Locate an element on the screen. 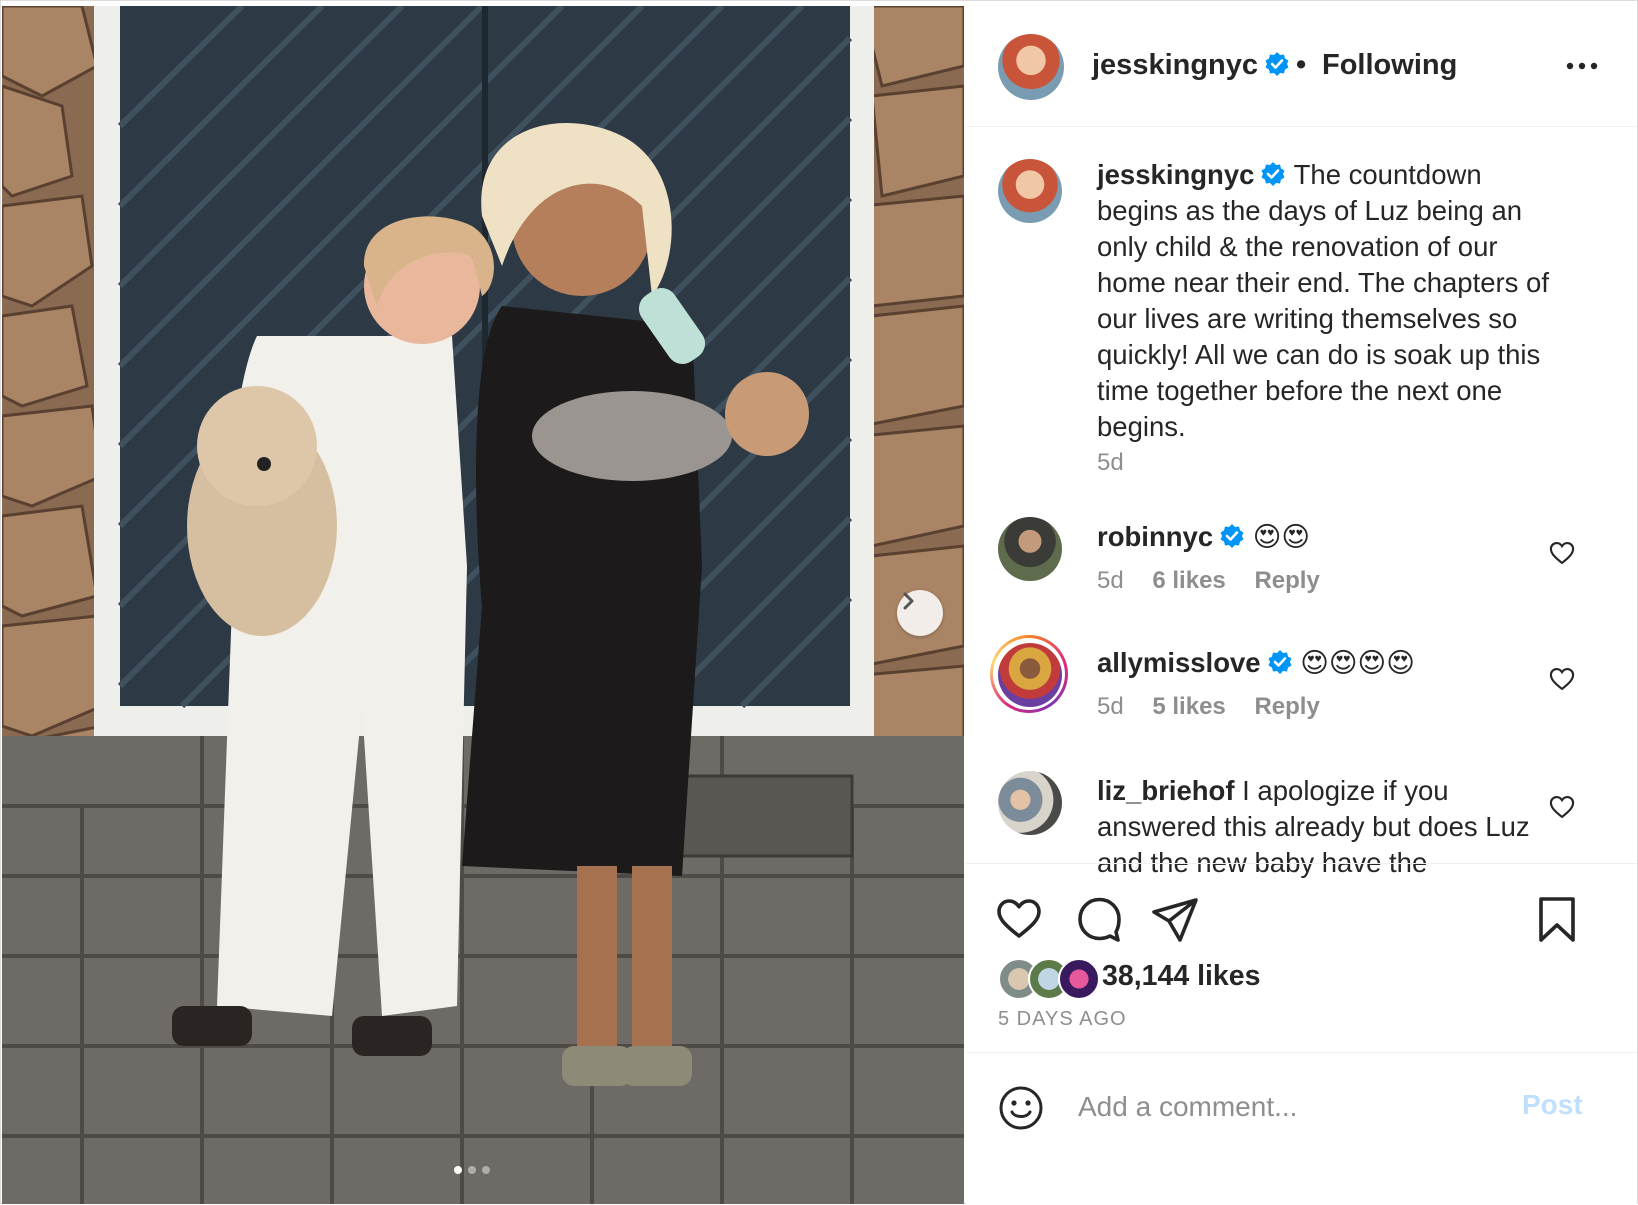 The image size is (1638, 1205). caption-author-avatar is located at coordinates (1030, 191).